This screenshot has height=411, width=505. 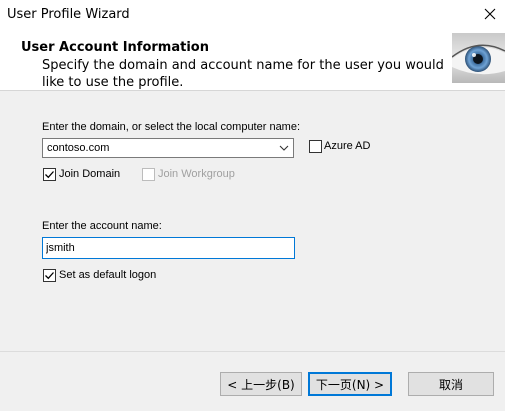 I want to click on default-logon-label: Set as default logon, so click(x=108, y=275).